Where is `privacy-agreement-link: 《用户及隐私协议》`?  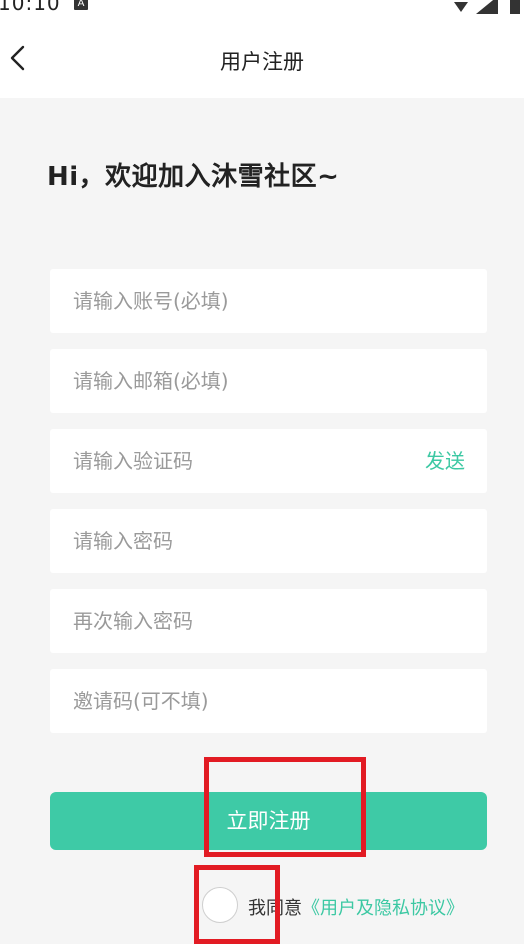 privacy-agreement-link: 《用户及隐私协议》 is located at coordinates (383, 908).